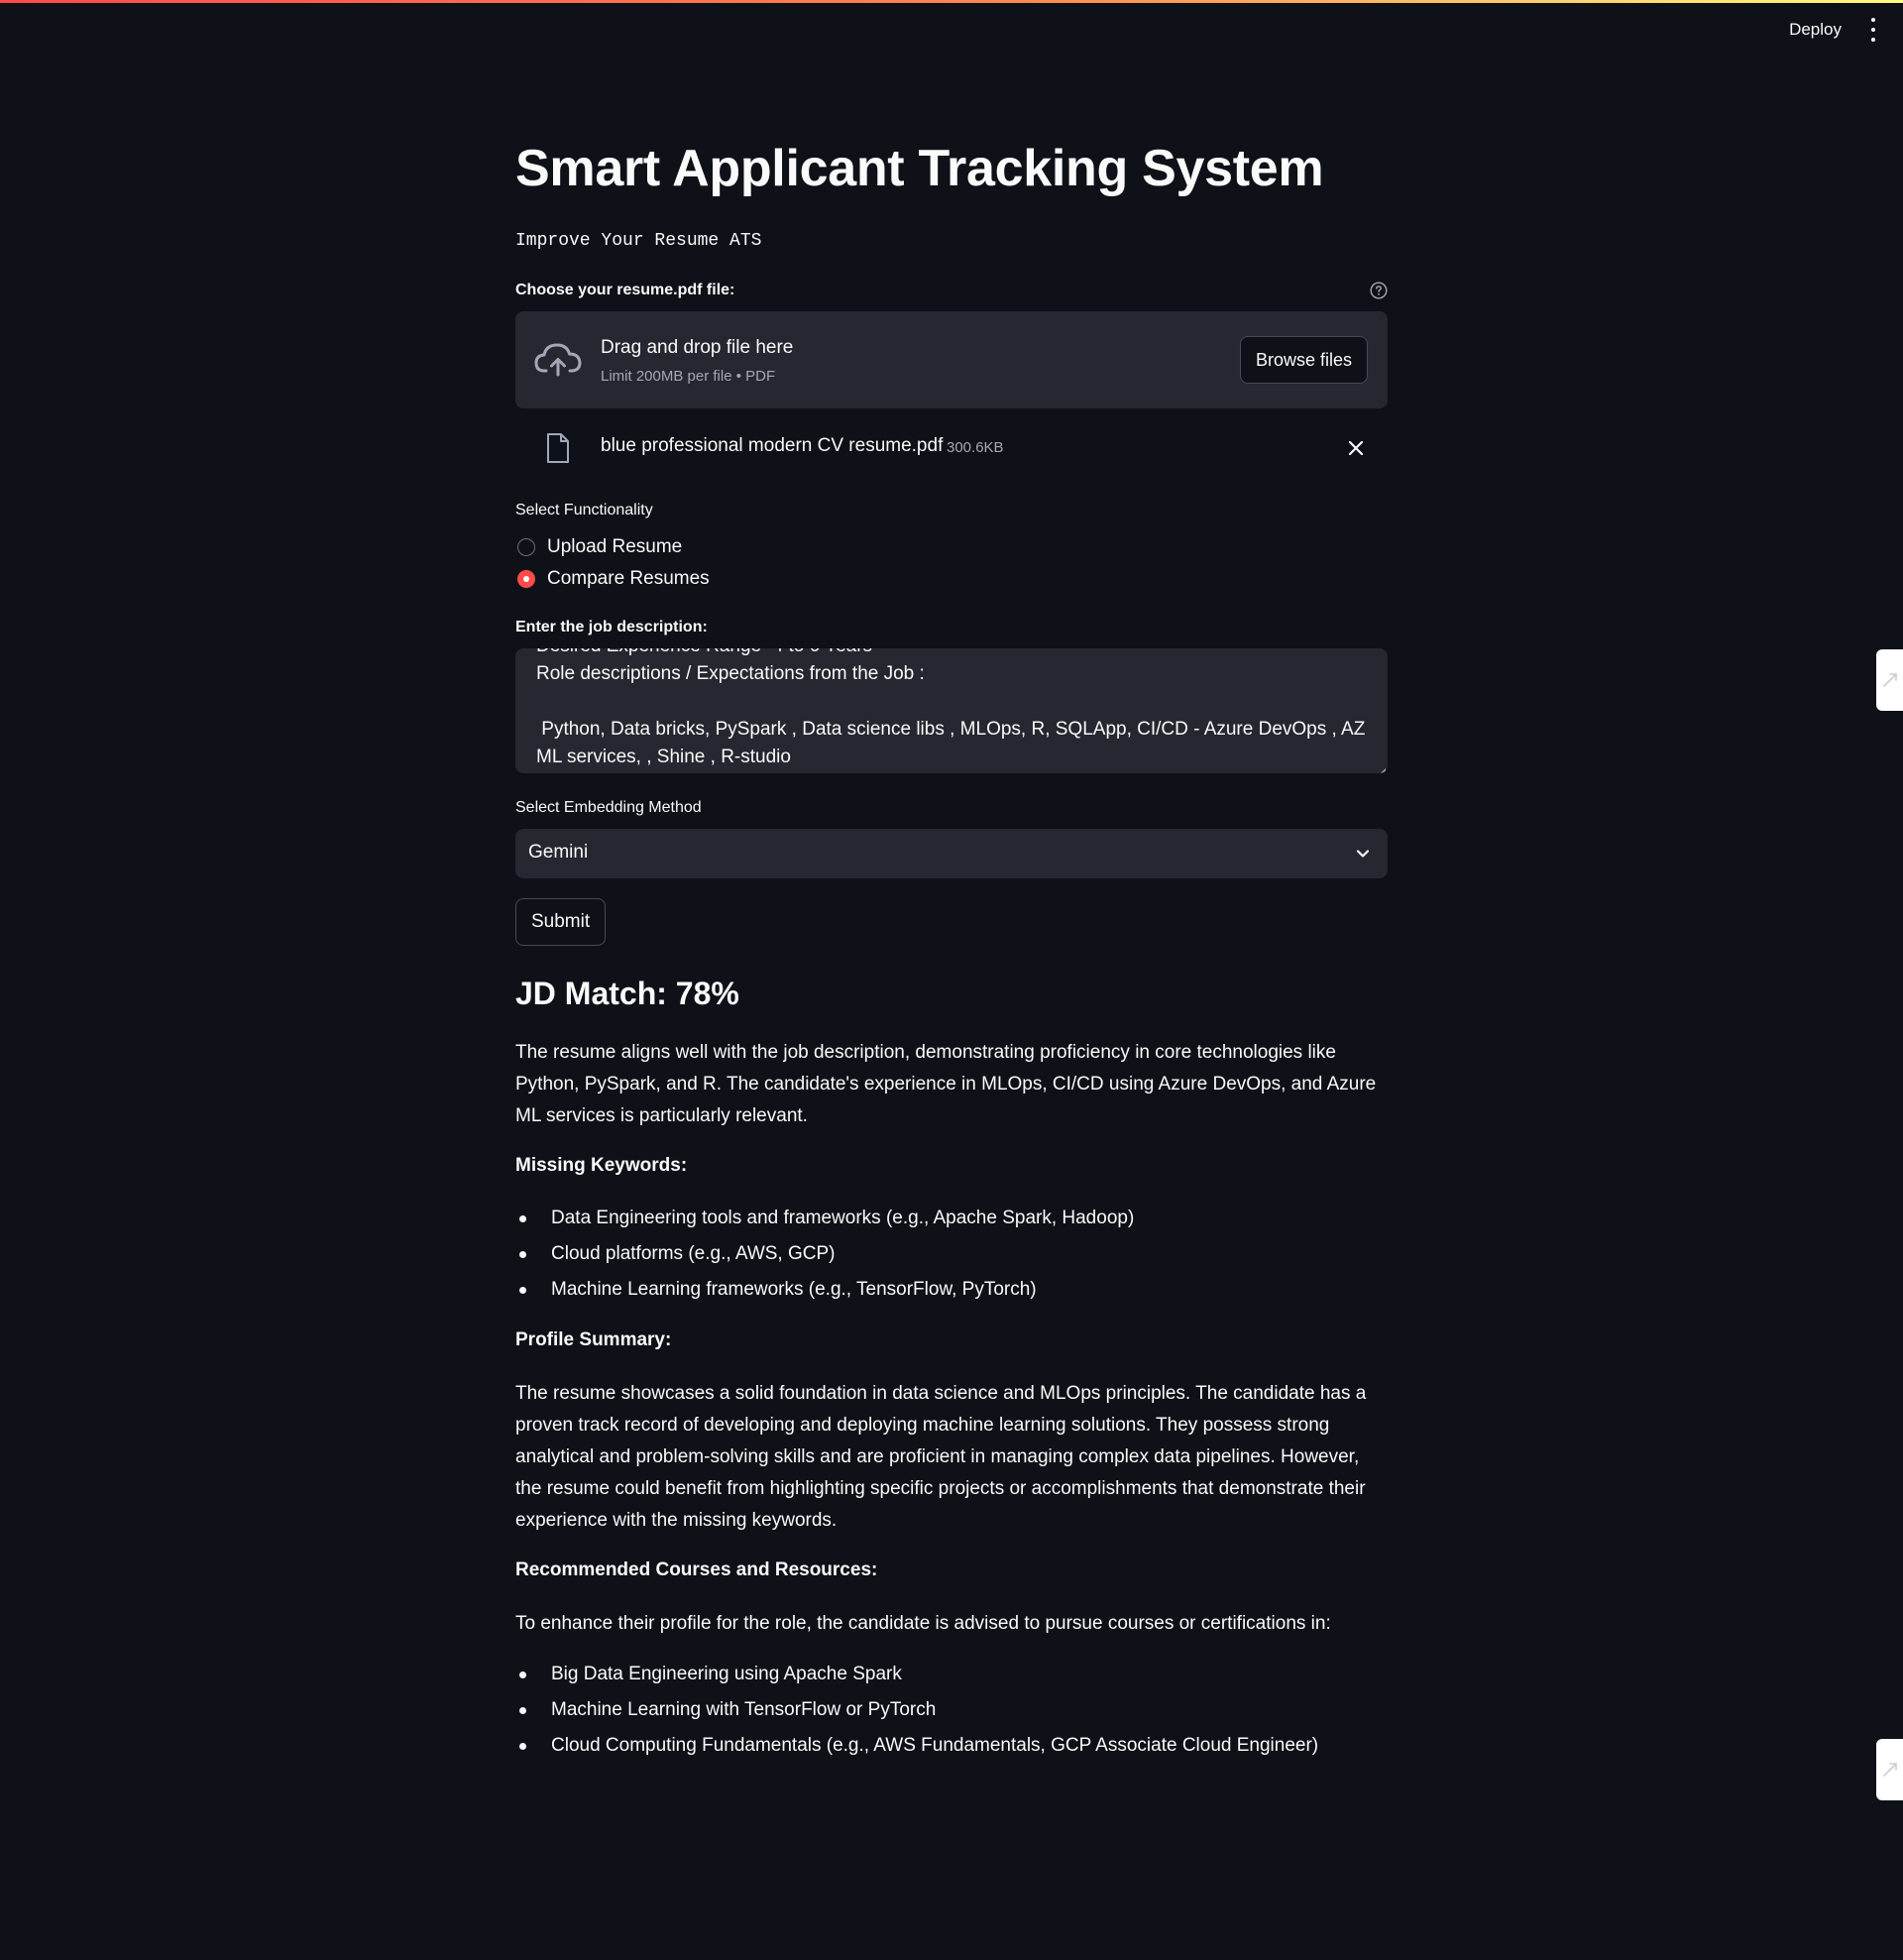  What do you see at coordinates (697, 347) in the screenshot?
I see `dropzone-instruction: Drag and drop file here` at bounding box center [697, 347].